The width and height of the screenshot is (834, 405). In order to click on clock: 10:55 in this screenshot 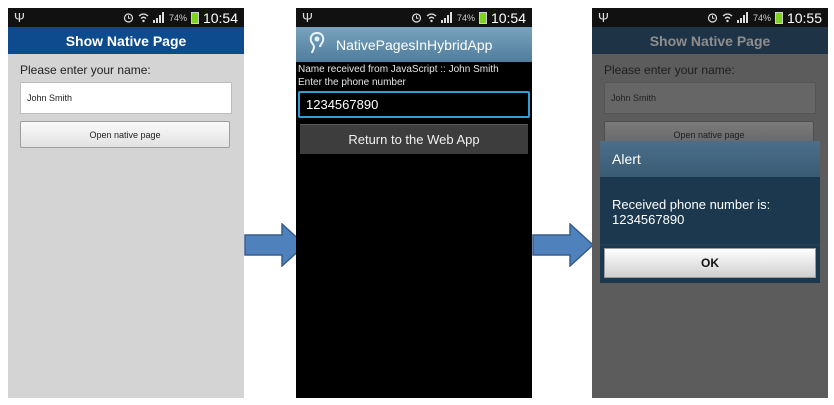, I will do `click(804, 17)`.